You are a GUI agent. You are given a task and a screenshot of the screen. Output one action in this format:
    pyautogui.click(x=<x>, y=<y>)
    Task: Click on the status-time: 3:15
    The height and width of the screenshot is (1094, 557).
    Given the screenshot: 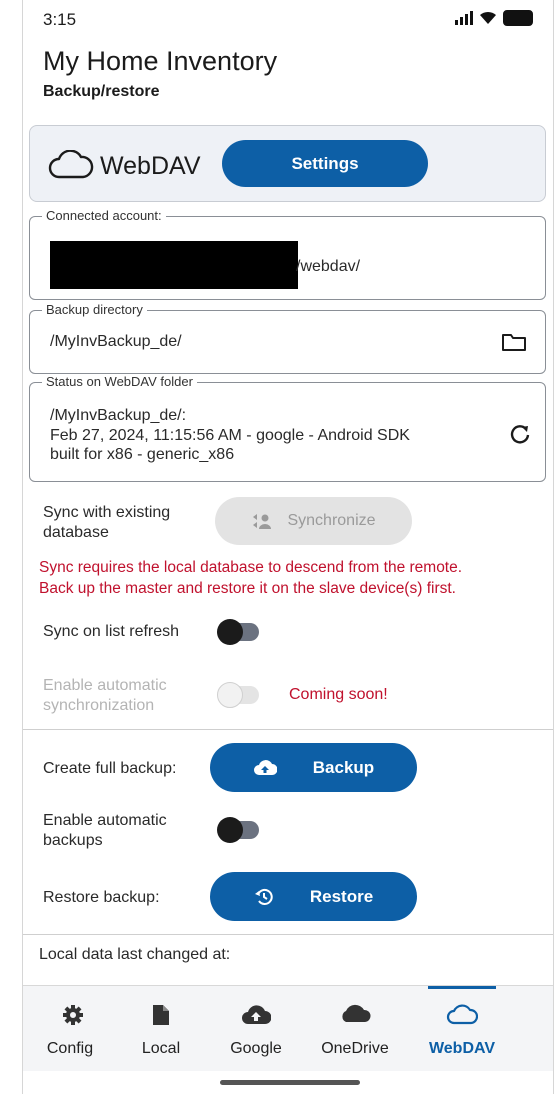 What is the action you would take?
    pyautogui.click(x=60, y=19)
    